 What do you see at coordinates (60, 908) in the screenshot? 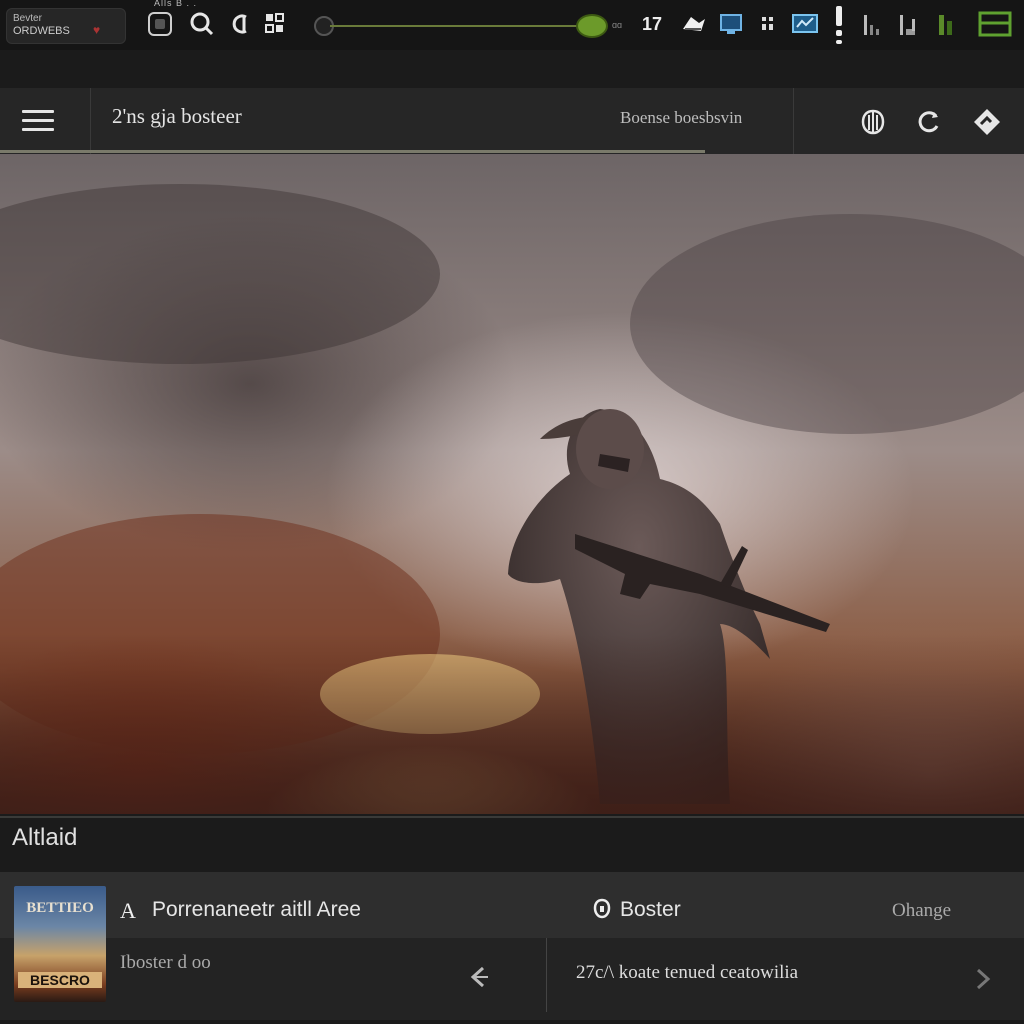
I see `thumbnail-title: BETTIEO` at bounding box center [60, 908].